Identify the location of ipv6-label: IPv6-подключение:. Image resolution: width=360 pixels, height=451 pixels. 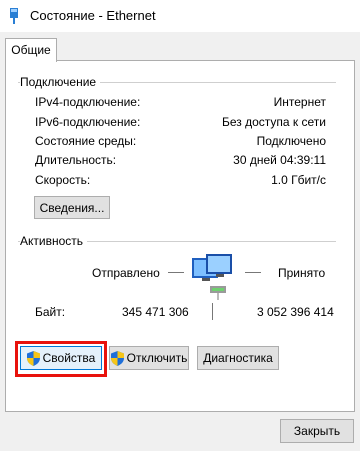
(88, 122).